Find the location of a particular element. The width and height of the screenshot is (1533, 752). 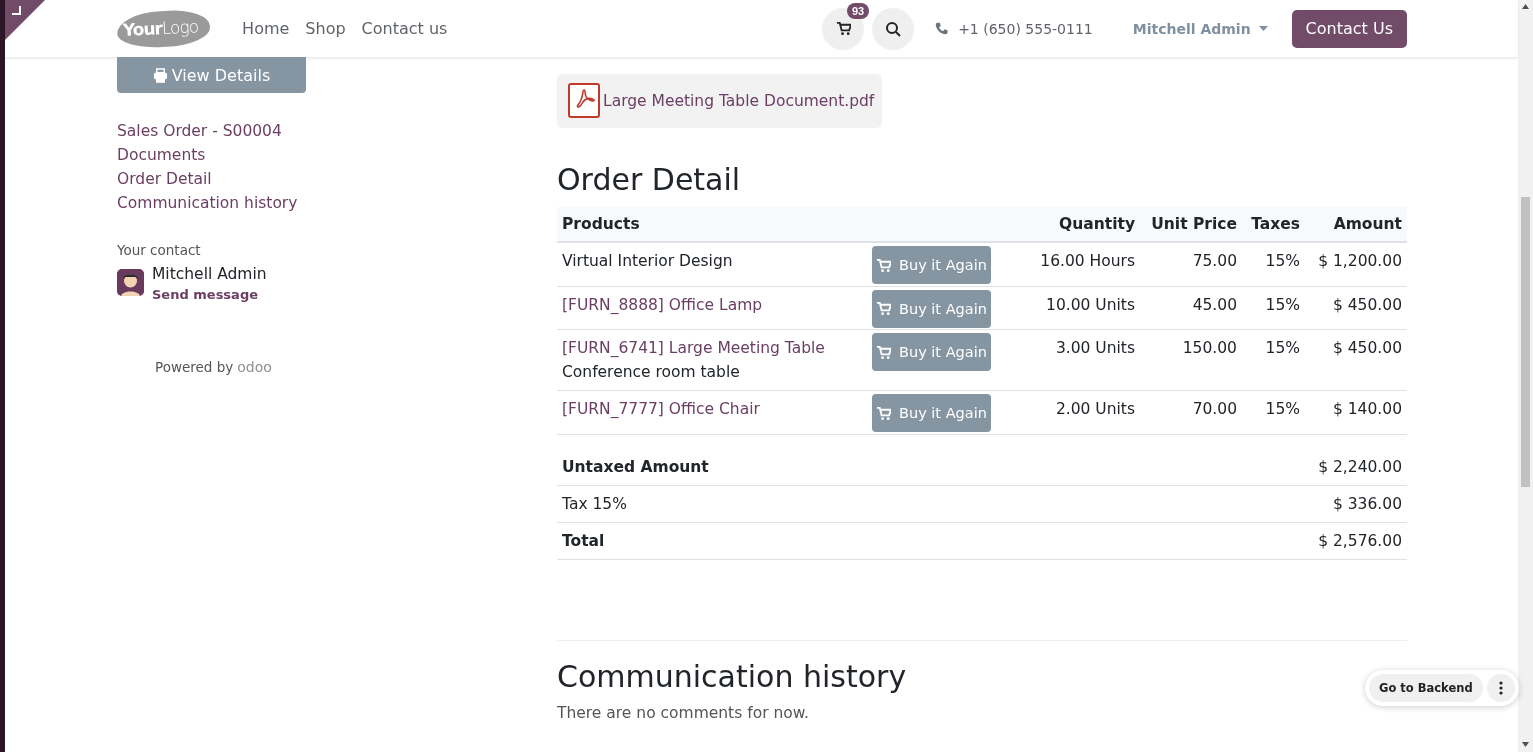

phone-icon is located at coordinates (942, 28).